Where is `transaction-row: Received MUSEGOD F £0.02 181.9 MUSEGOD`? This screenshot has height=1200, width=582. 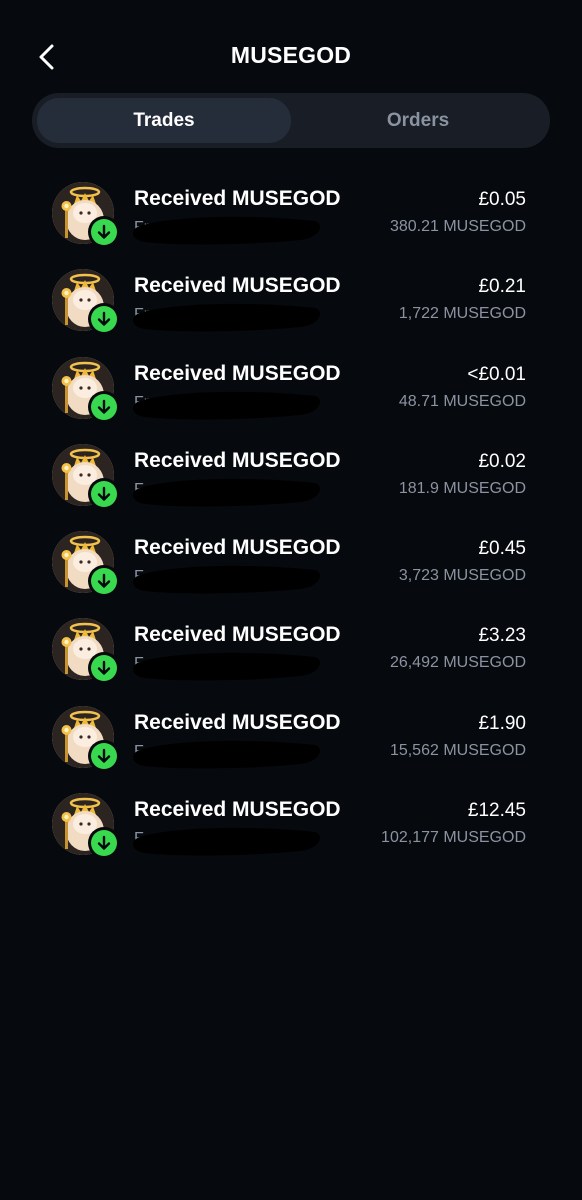
transaction-row: Received MUSEGOD F £0.02 181.9 MUSEGOD is located at coordinates (291, 477).